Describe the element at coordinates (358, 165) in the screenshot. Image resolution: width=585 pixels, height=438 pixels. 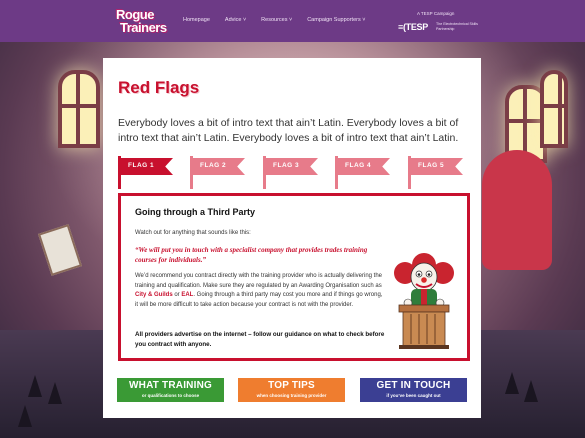
I see `flag-label: FLAG 4` at that location.